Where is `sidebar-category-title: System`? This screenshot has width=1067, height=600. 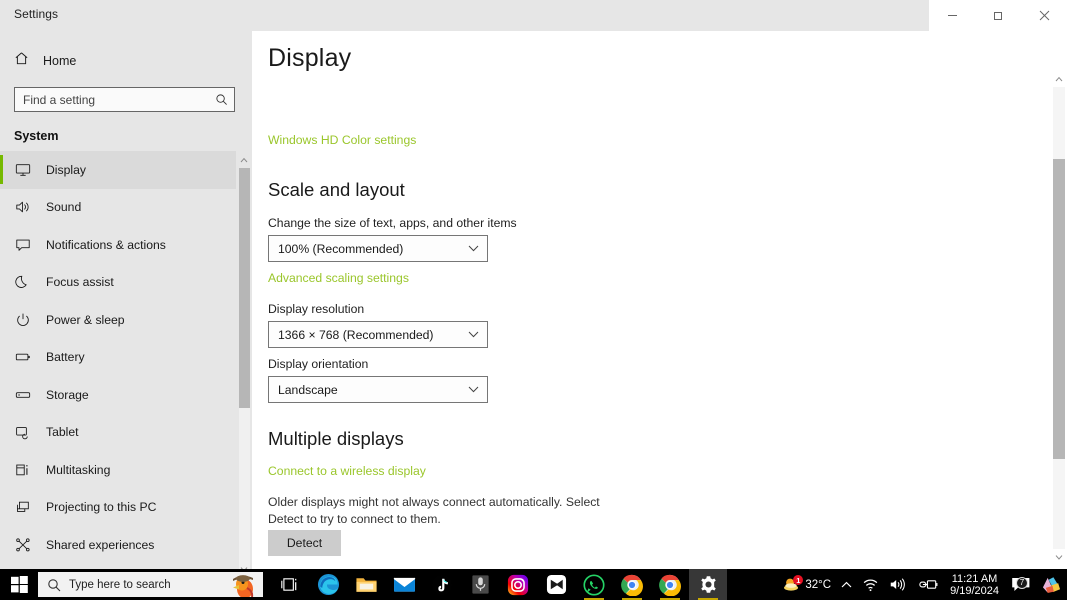 sidebar-category-title: System is located at coordinates (36, 136).